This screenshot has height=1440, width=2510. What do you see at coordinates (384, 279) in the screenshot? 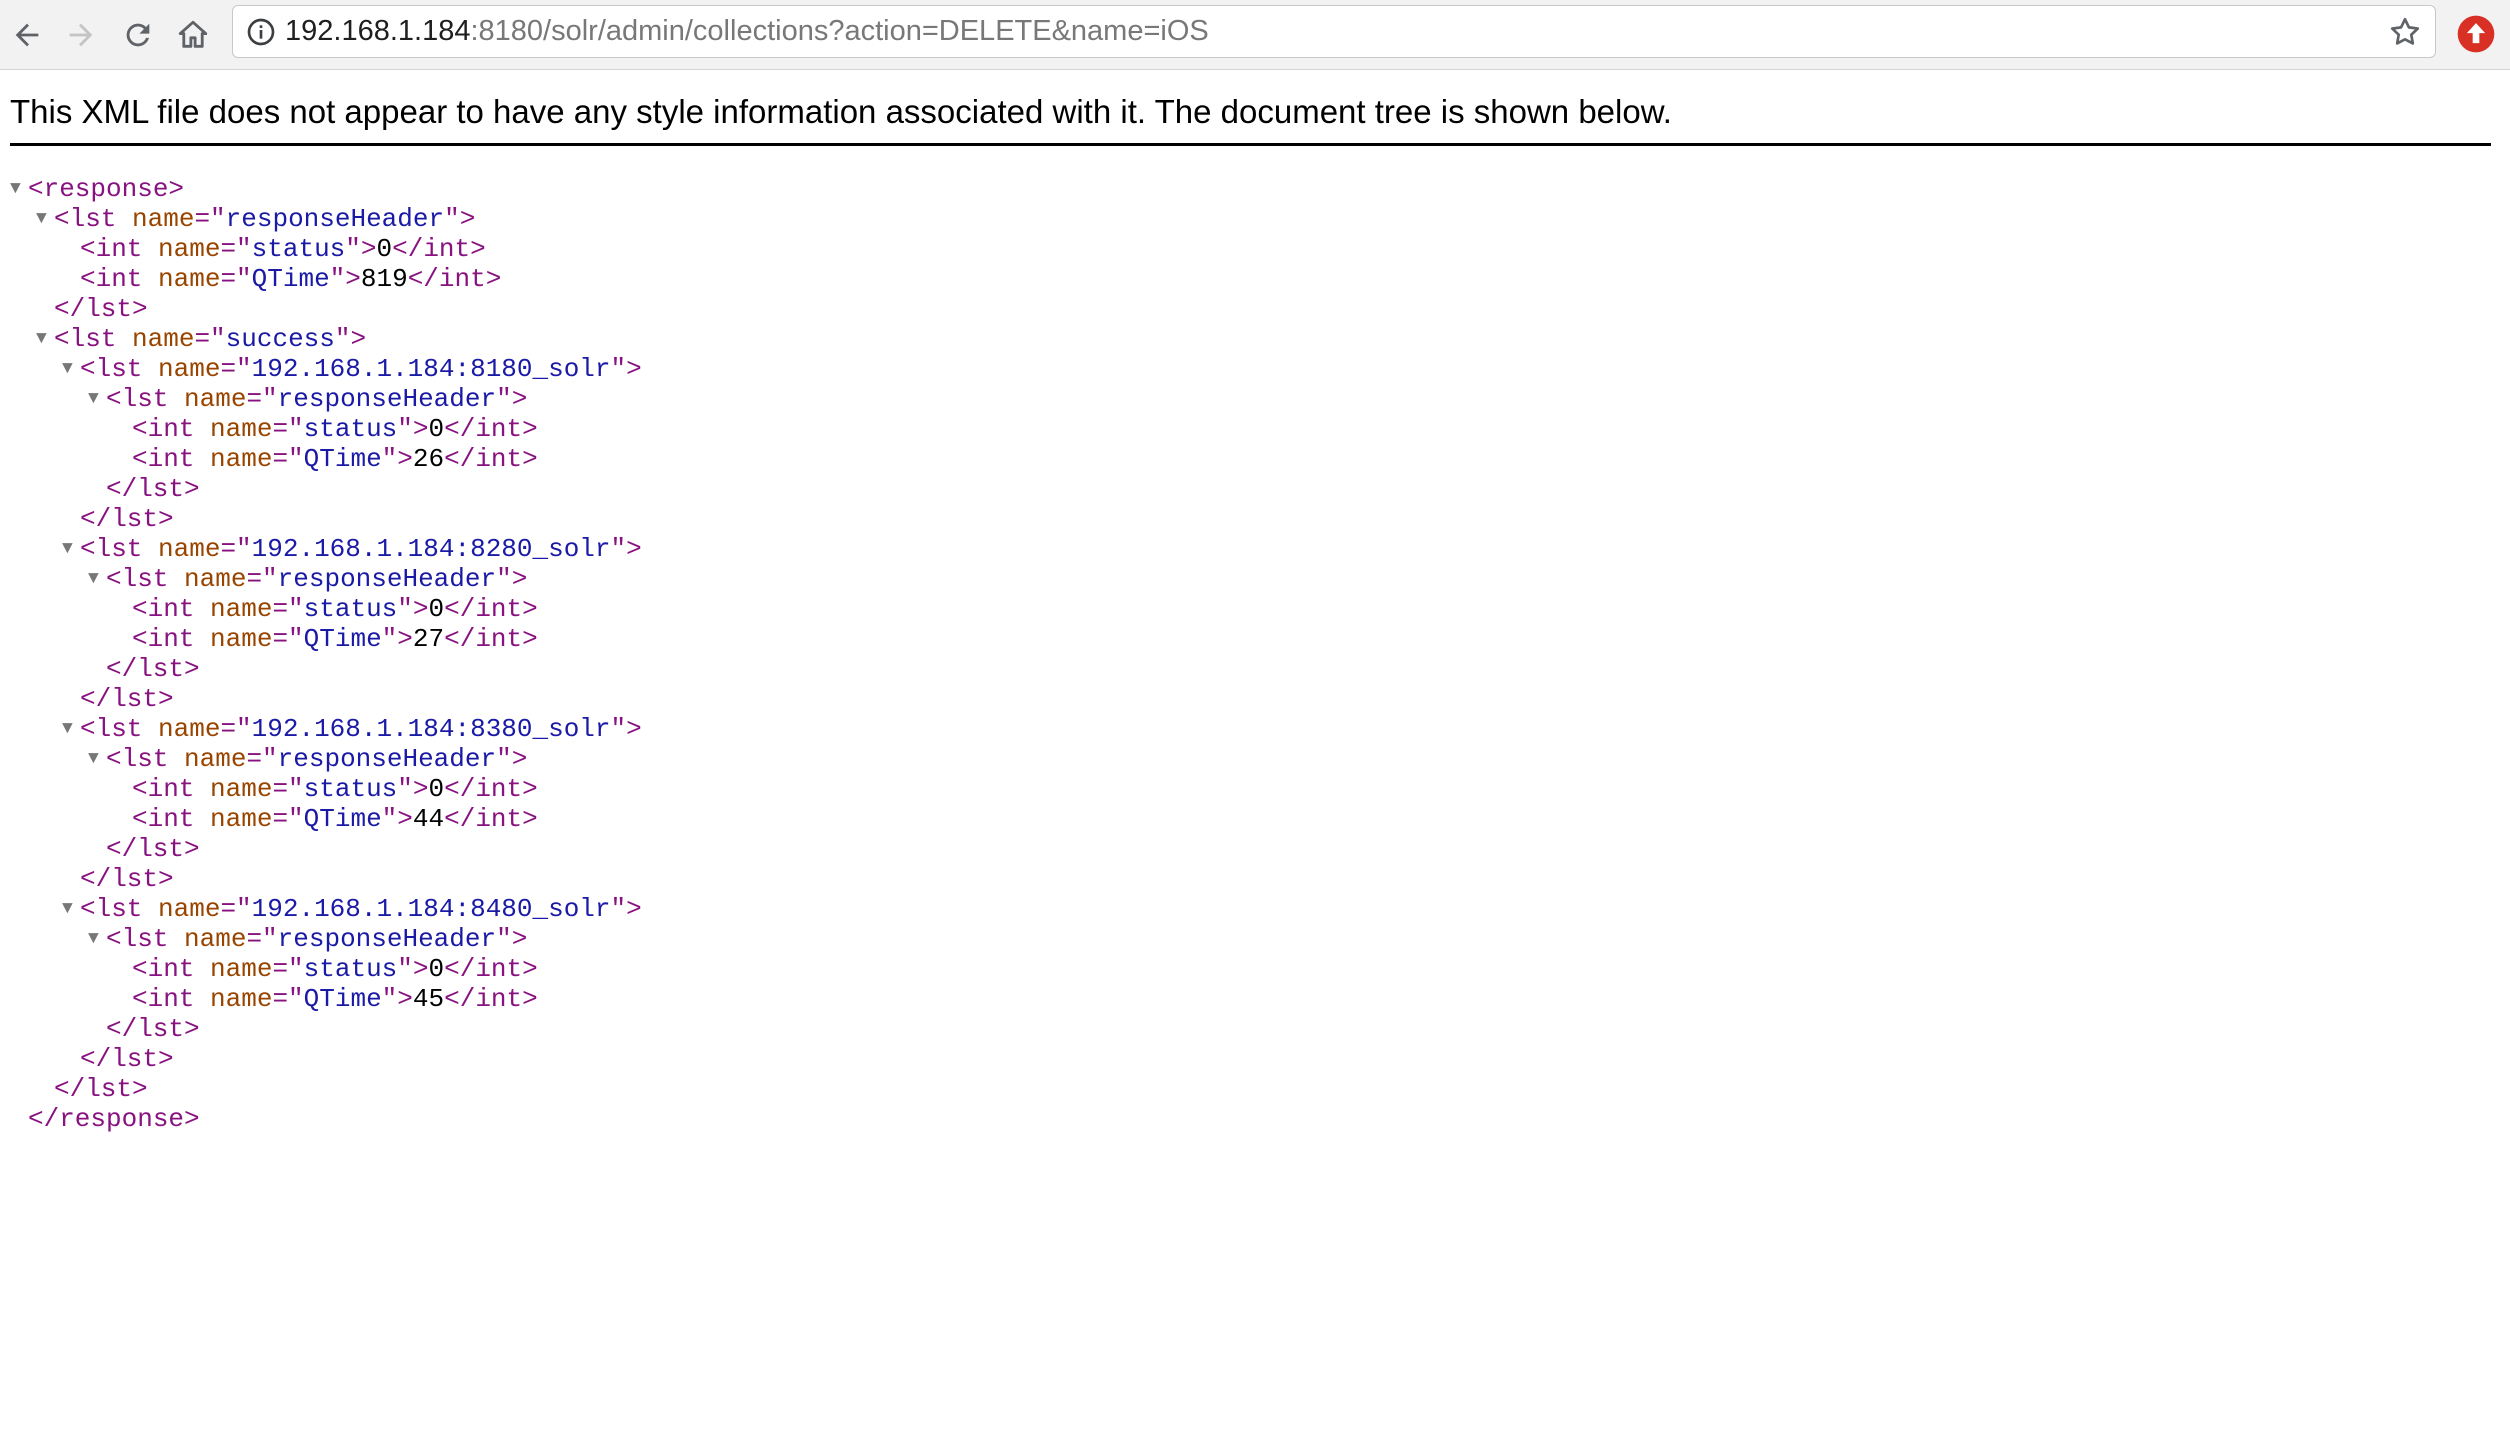
I see `int-value: 819` at bounding box center [384, 279].